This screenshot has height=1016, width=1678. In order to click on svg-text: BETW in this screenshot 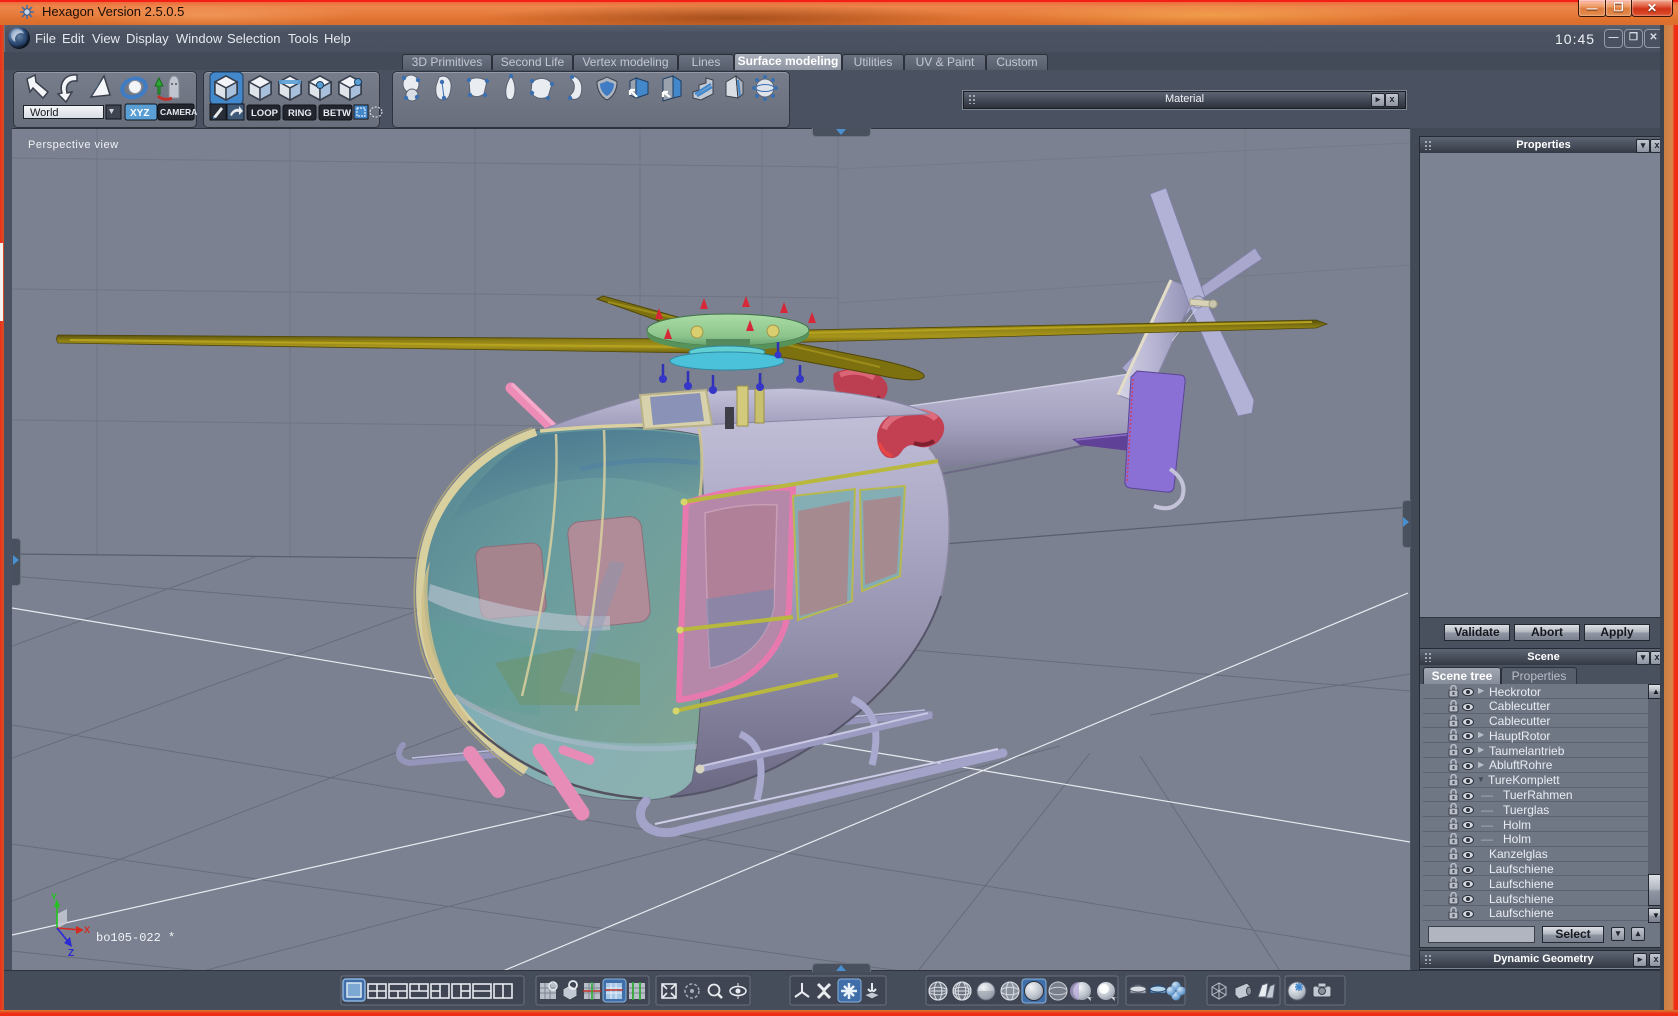, I will do `click(337, 113)`.